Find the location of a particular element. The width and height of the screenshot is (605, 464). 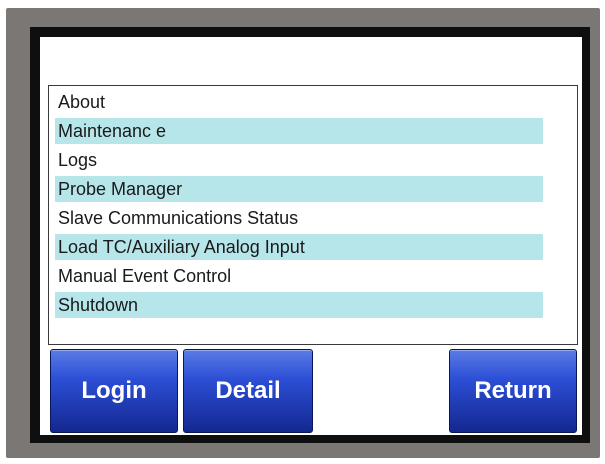

menu-item-slave-communications-status: Slave Communications Status is located at coordinates (299, 218).